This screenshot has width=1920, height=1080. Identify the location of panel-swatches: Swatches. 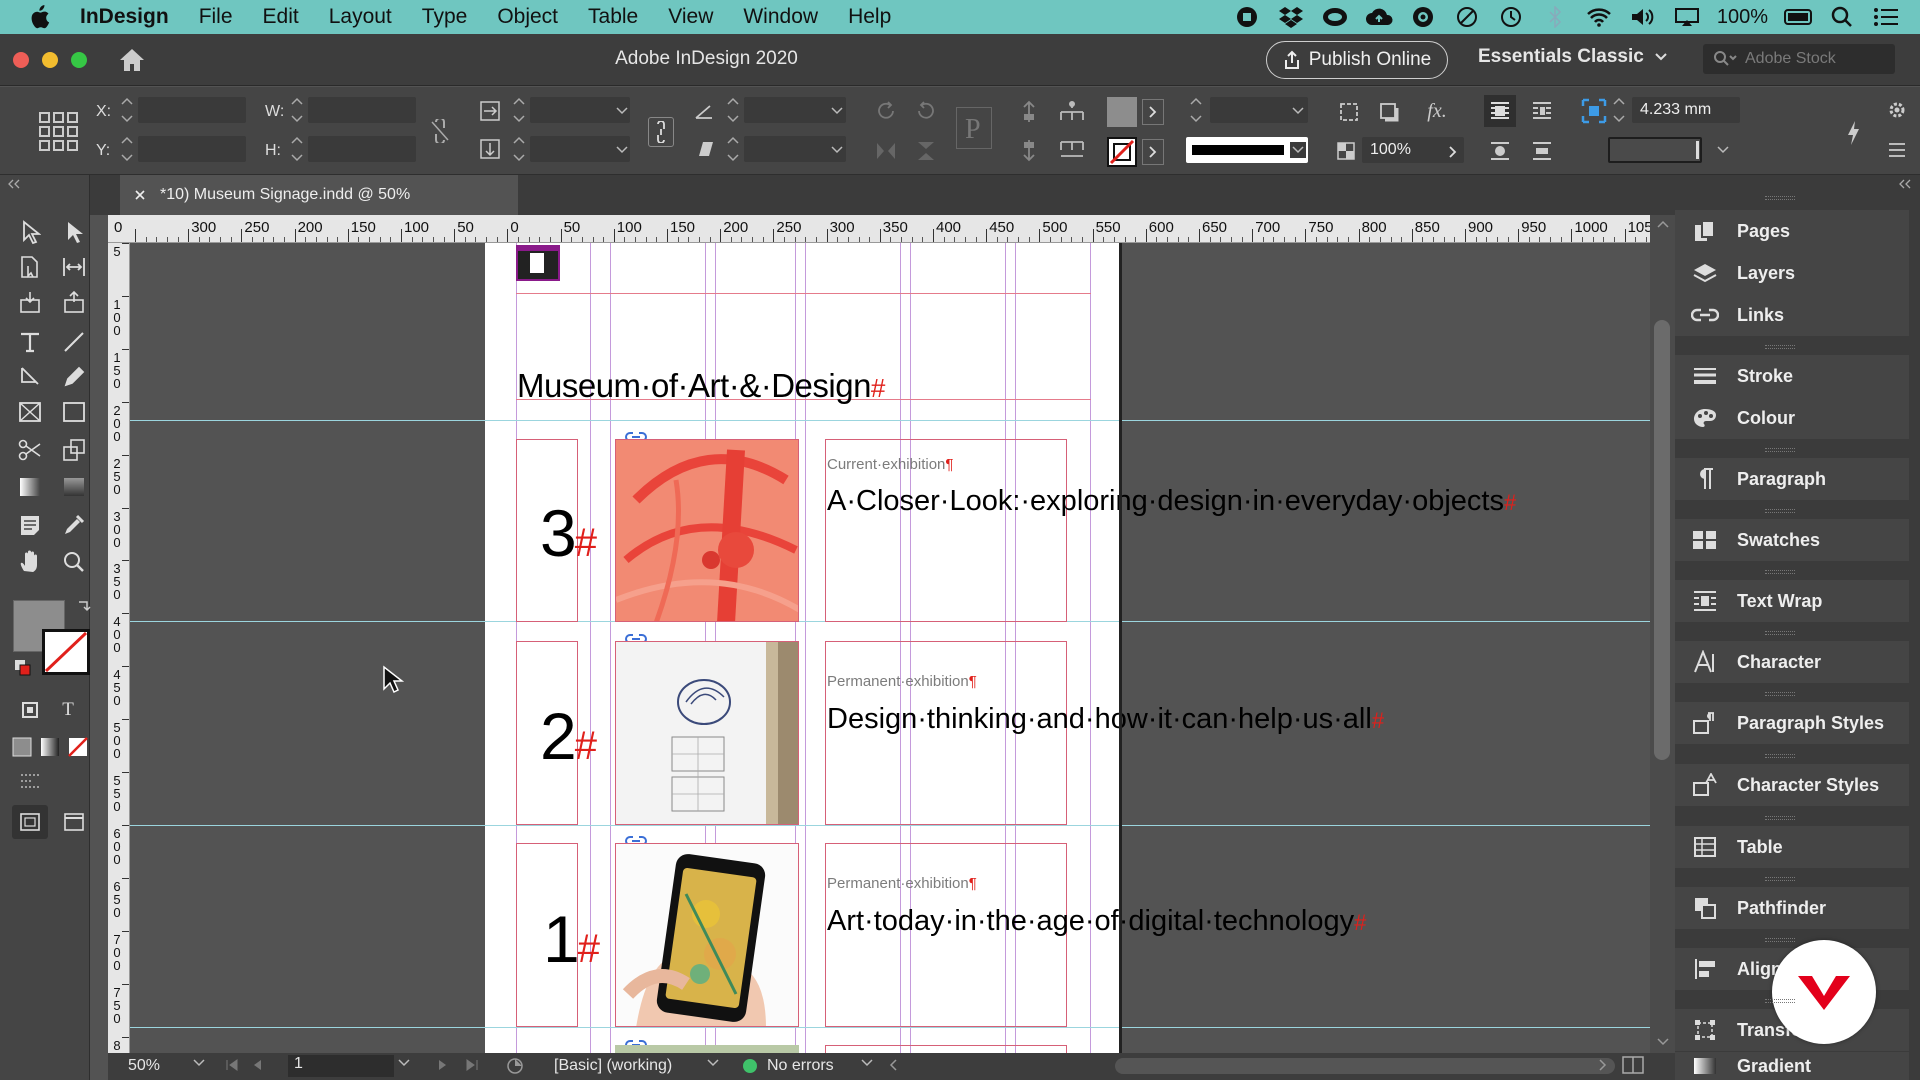
(1792, 540).